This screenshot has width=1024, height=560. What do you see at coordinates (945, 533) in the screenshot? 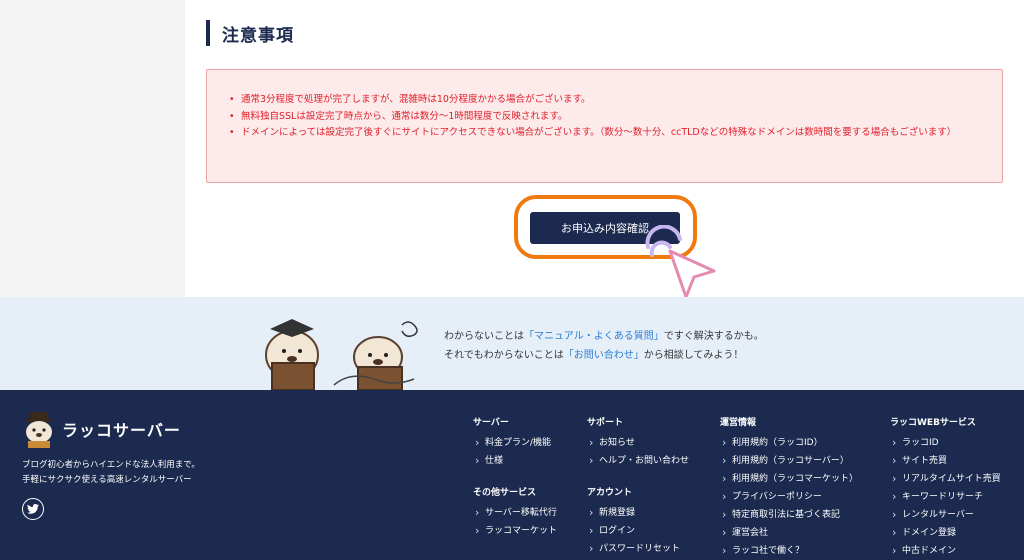
I see `footer-link: ドメイン登録` at bounding box center [945, 533].